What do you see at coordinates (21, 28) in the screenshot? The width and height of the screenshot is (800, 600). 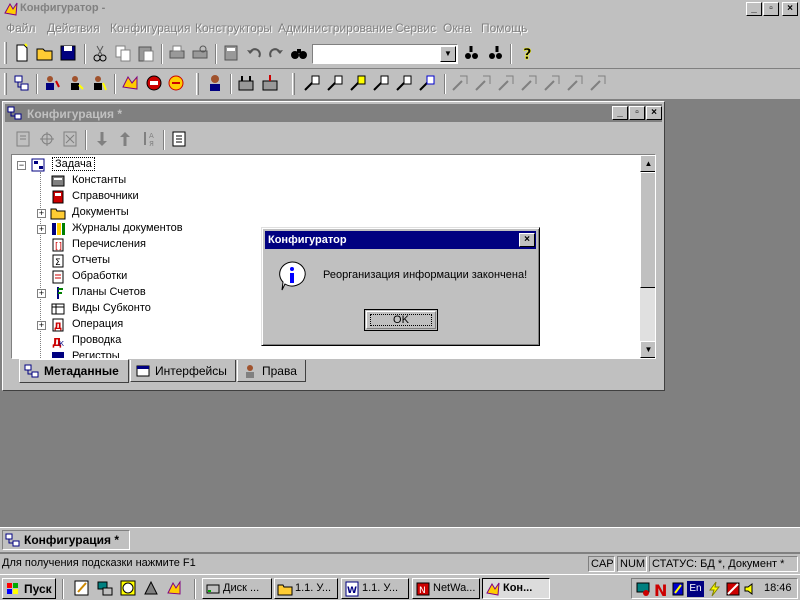 I see `menu-file: Файл` at bounding box center [21, 28].